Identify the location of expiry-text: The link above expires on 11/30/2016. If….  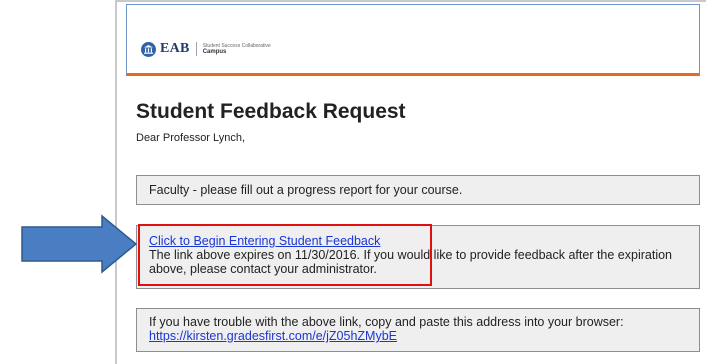
(411, 262).